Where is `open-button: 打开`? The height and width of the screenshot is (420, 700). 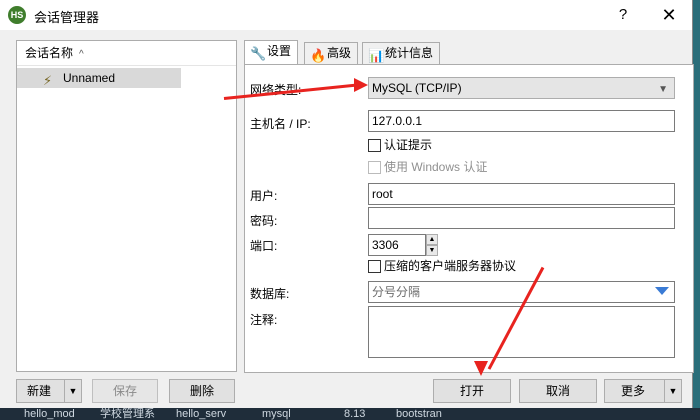
open-button: 打开 is located at coordinates (472, 391).